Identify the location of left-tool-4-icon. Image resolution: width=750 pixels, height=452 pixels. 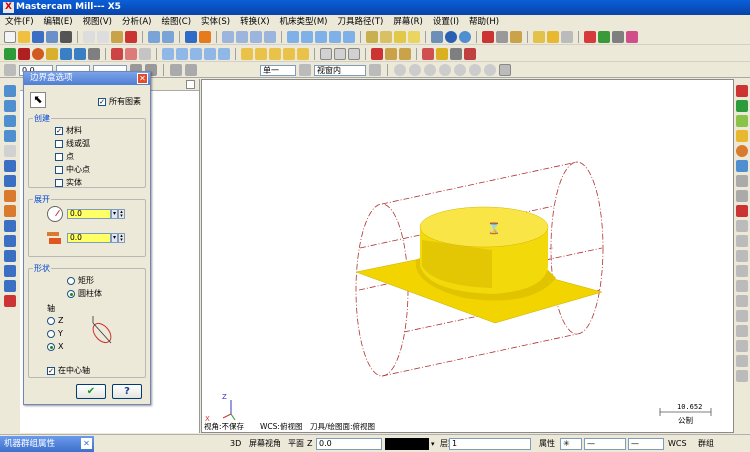
(10, 136).